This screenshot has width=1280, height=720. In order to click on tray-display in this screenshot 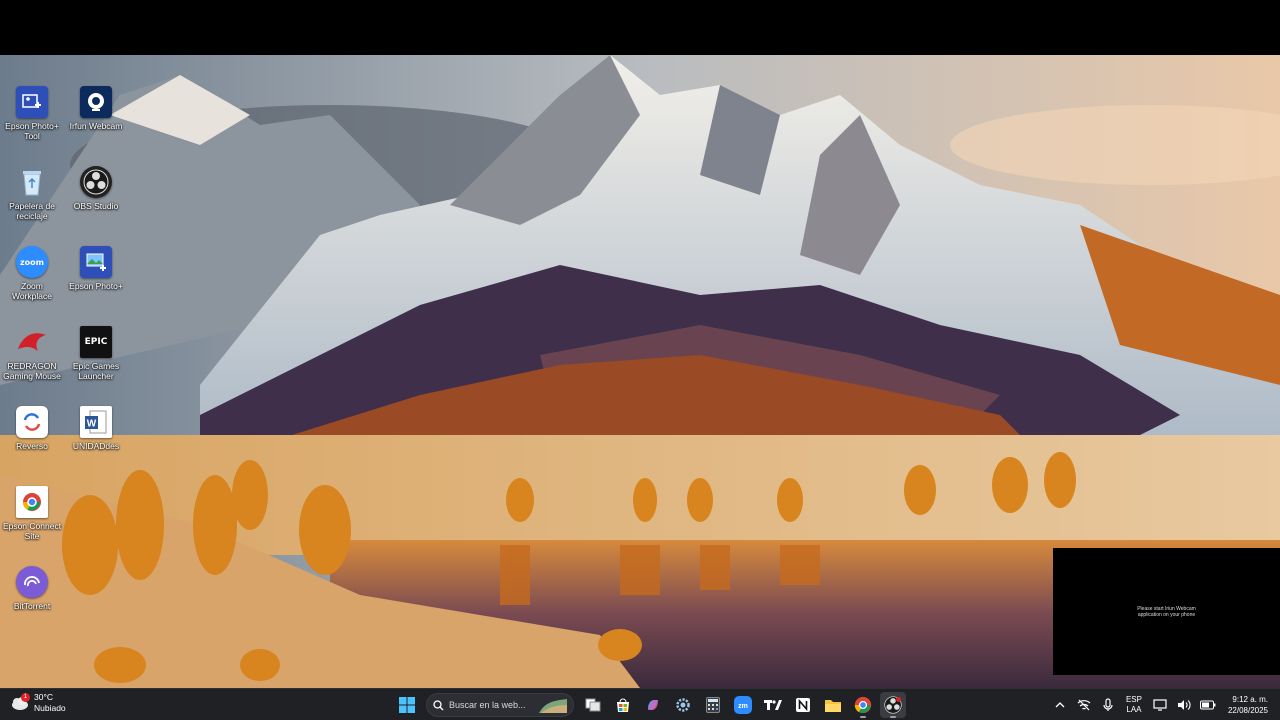, I will do `click(1160, 705)`.